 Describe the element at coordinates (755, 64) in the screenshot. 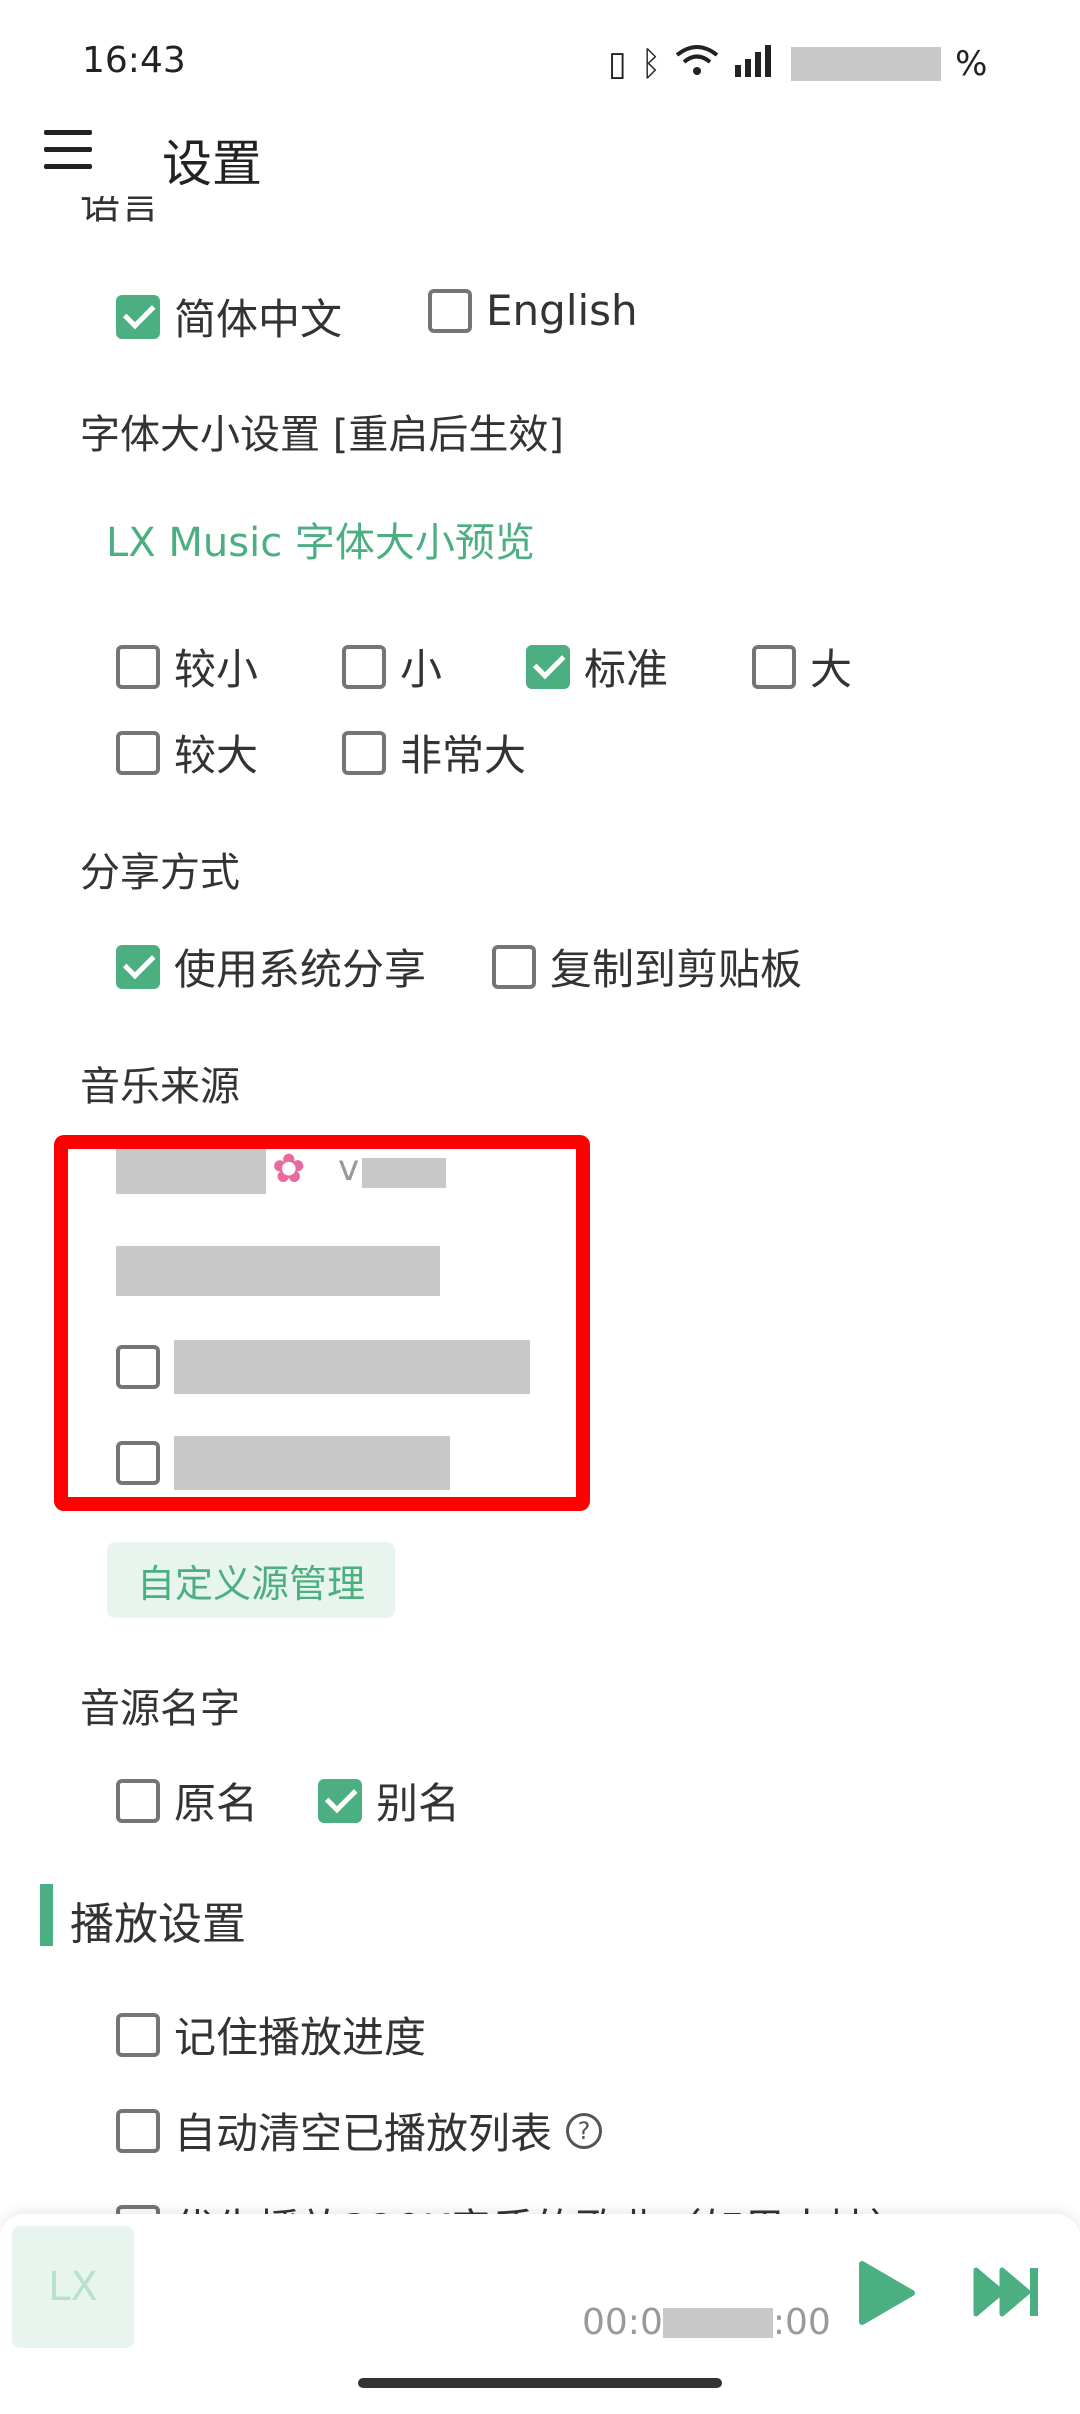

I see `signal-icon` at that location.